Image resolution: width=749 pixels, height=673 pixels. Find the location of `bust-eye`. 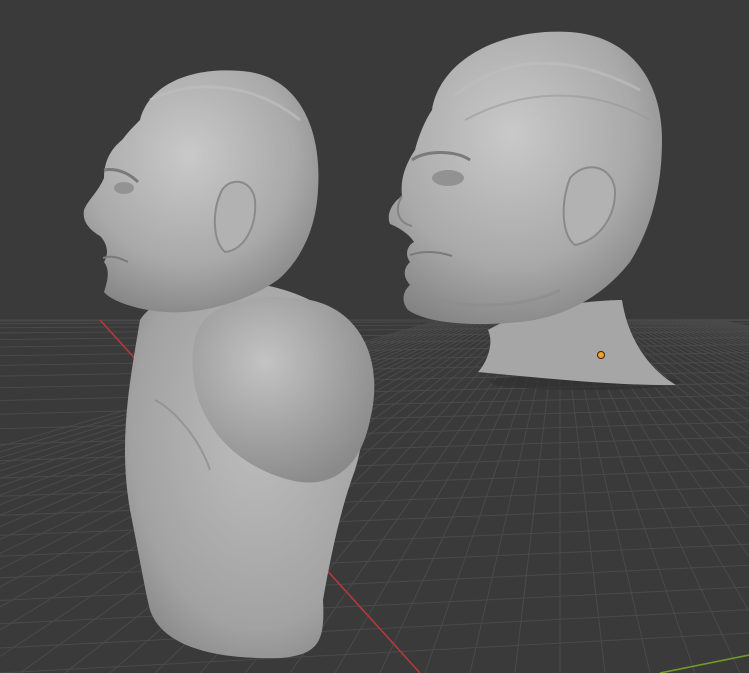

bust-eye is located at coordinates (124, 188).